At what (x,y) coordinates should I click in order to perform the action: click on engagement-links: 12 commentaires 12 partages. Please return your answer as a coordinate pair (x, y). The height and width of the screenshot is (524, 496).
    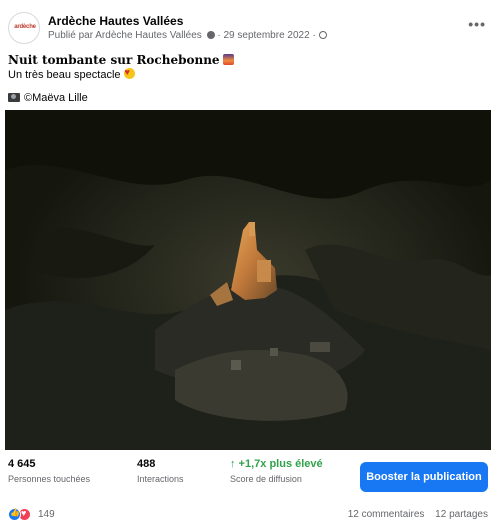
    Looking at the image, I should click on (418, 514).